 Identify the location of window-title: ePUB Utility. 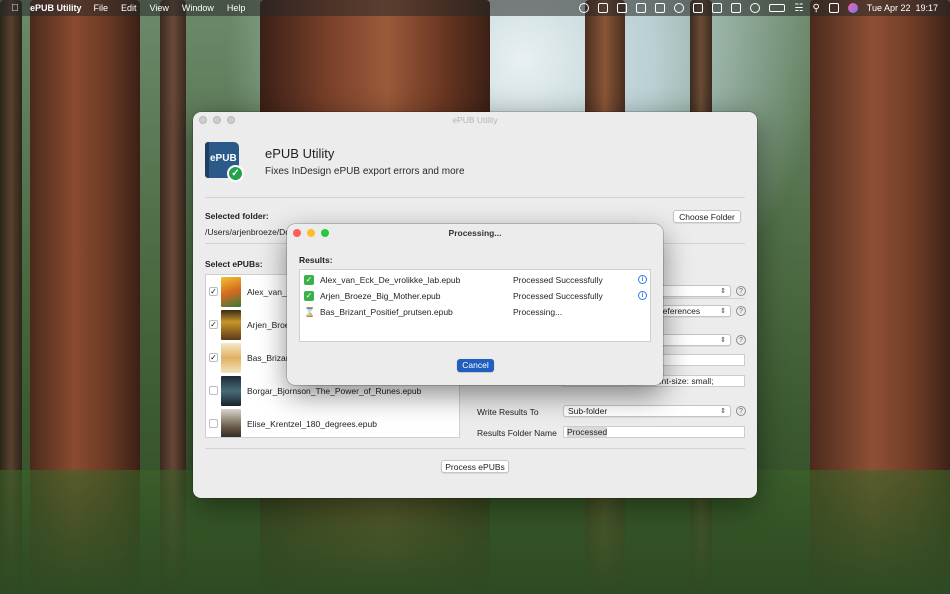
(475, 120).